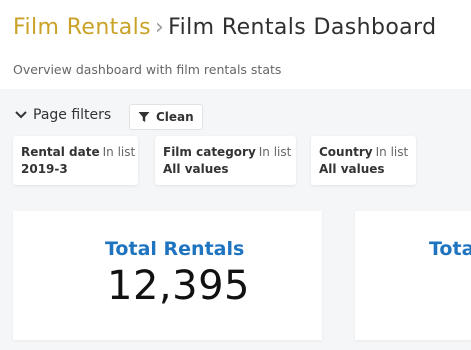 Image resolution: width=471 pixels, height=350 pixels. I want to click on clean-filters-button: Clean, so click(166, 117).